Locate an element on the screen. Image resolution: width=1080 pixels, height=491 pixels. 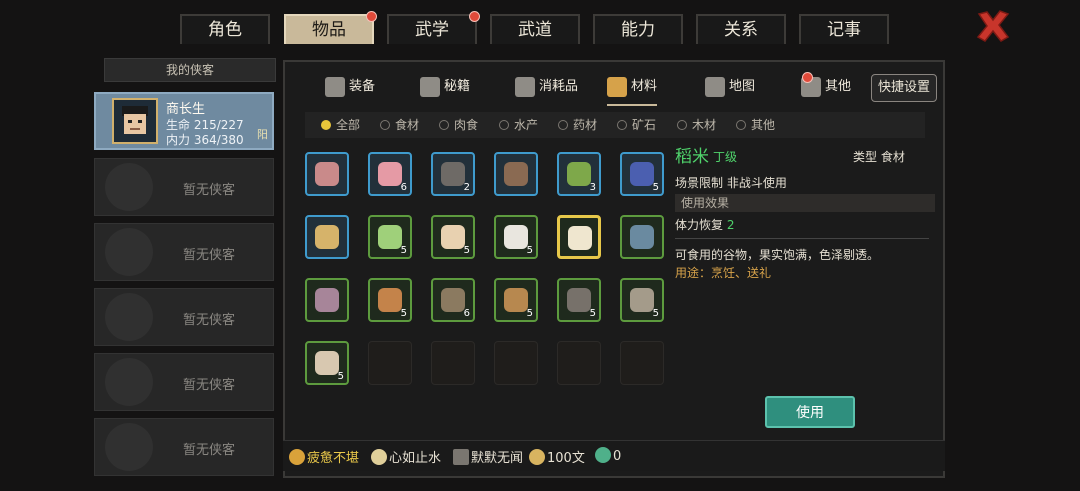
category-tab-manuals: 秘籍 is located at coordinates (445, 87).